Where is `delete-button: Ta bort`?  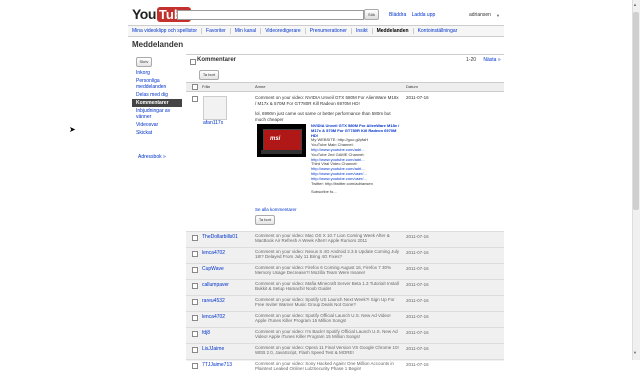
delete-button: Ta bort is located at coordinates (209, 75).